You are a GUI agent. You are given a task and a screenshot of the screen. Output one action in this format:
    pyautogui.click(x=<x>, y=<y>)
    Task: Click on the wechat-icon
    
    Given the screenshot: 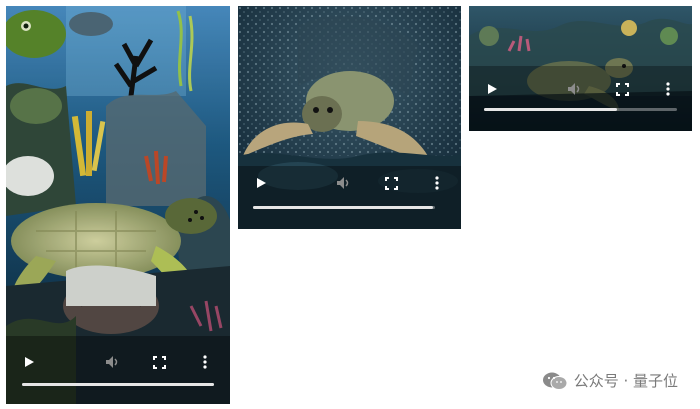 What is the action you would take?
    pyautogui.click(x=555, y=381)
    